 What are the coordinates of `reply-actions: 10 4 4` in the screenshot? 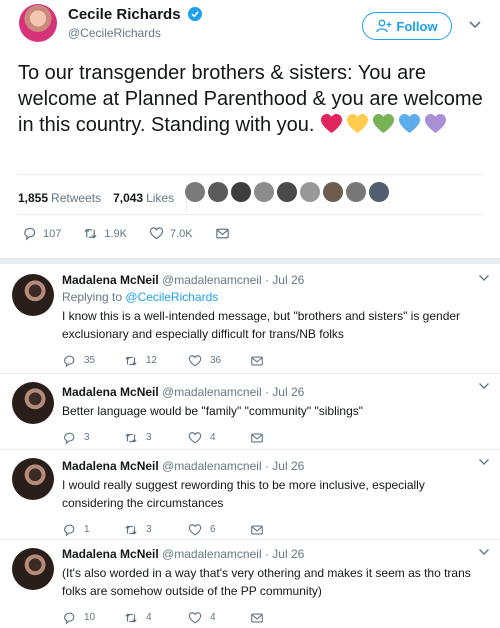 It's located at (274, 617).